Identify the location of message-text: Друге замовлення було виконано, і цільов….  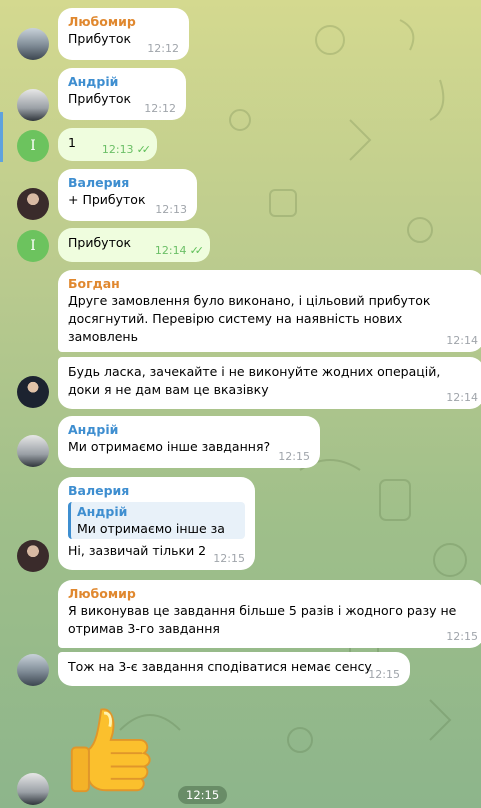
(251, 318).